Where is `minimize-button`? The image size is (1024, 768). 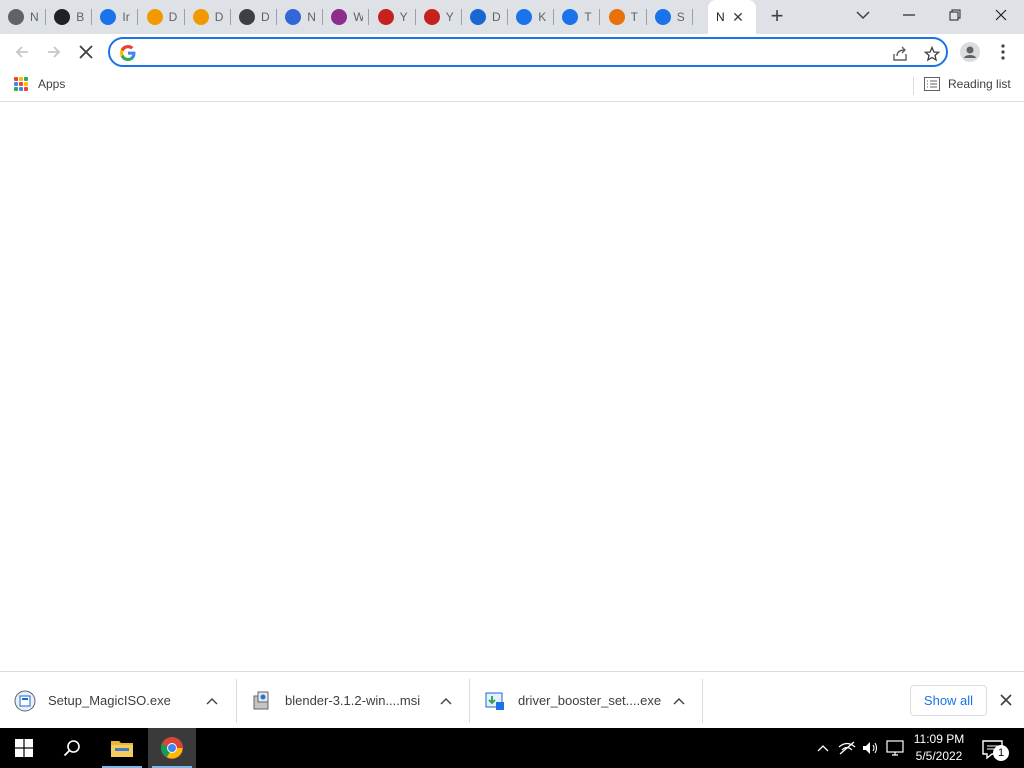 minimize-button is located at coordinates (909, 15).